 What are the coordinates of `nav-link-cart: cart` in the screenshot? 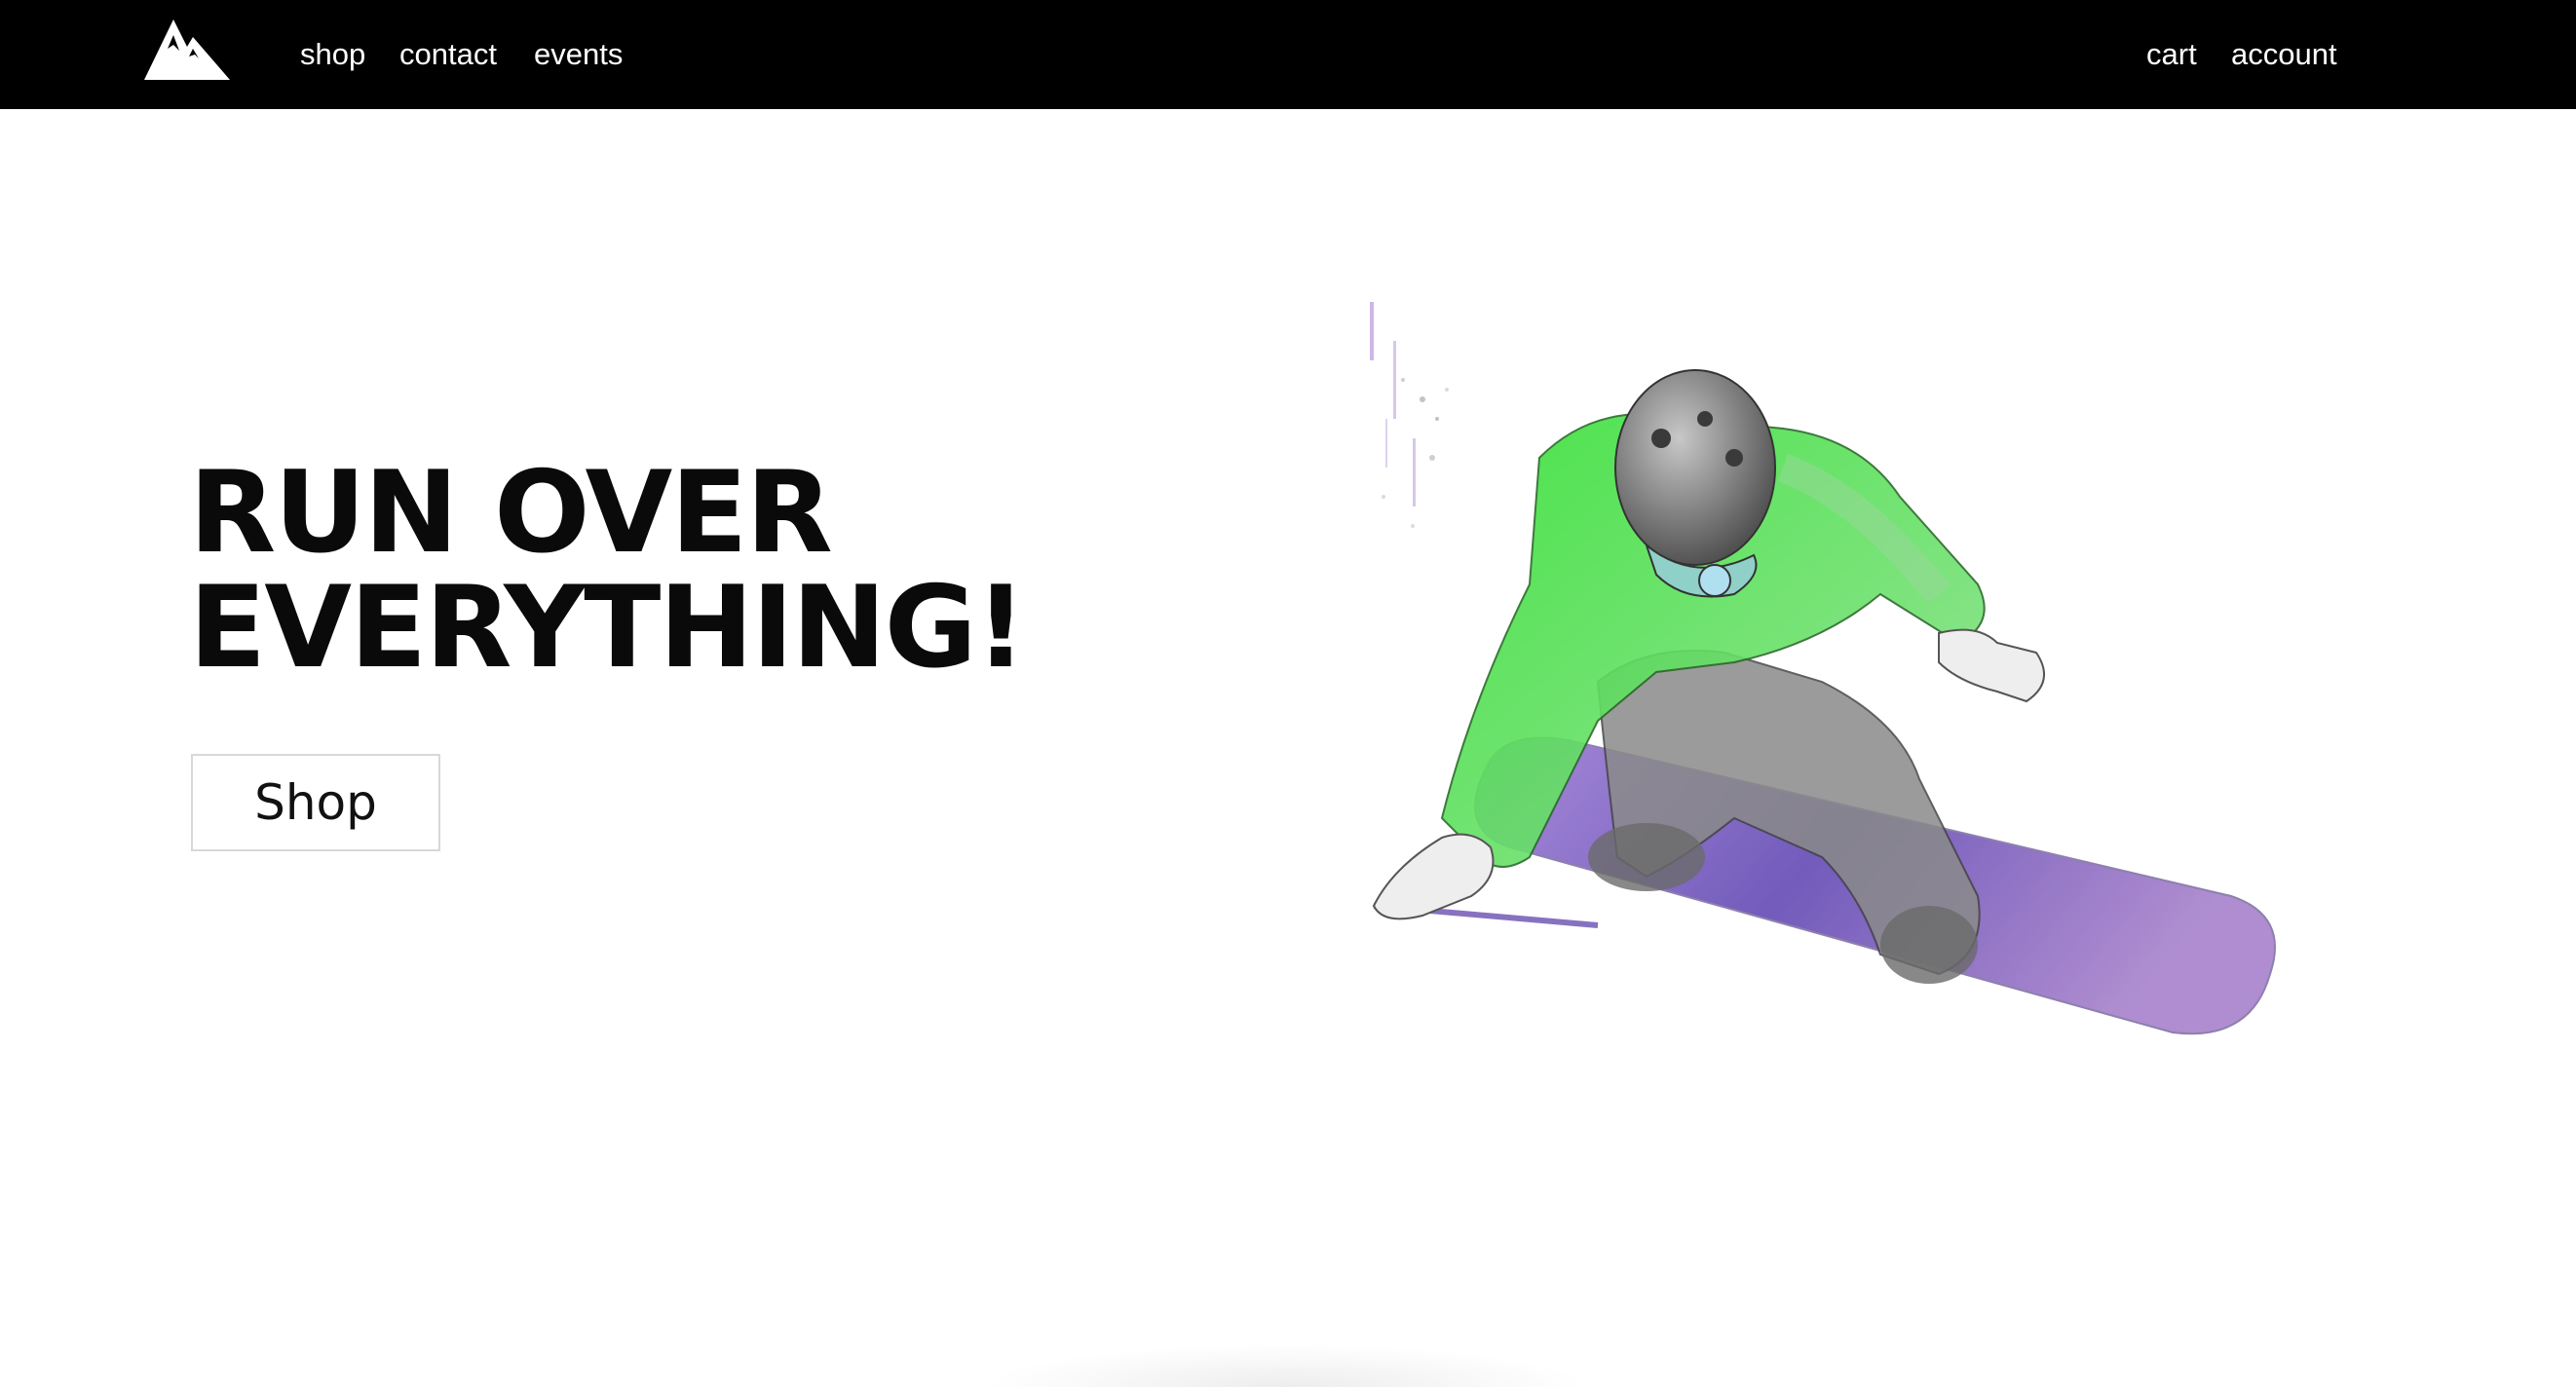 It's located at (2171, 54).